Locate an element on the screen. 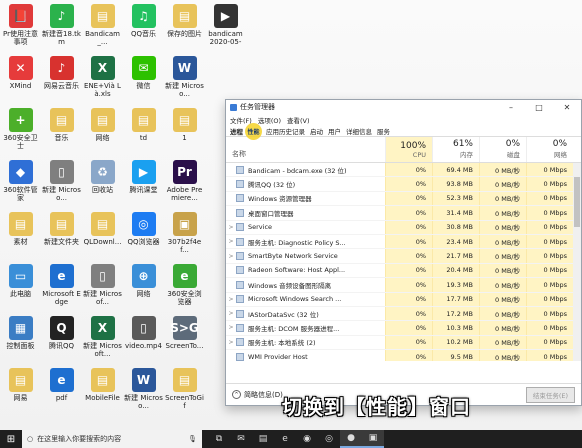  desktop-icon: ♻ 回收站 is located at coordinates (102, 182).